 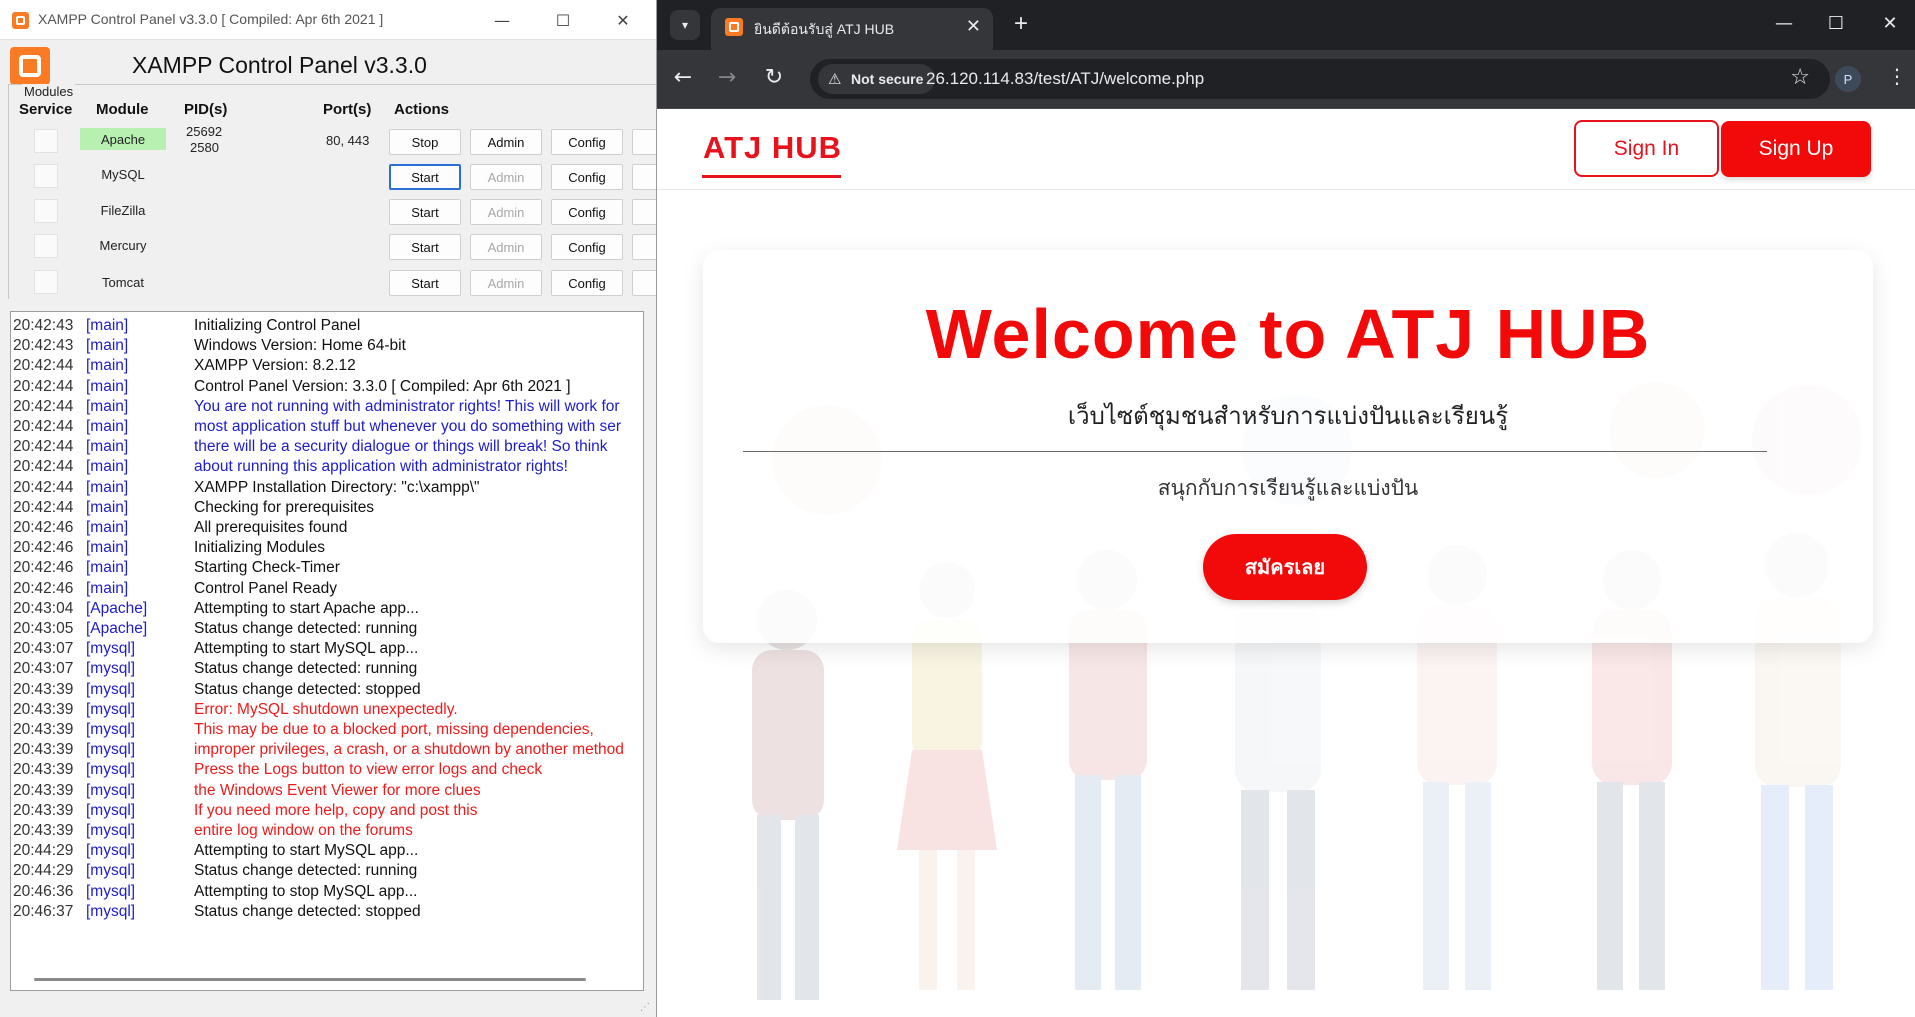 What do you see at coordinates (425, 212) in the screenshot?
I see `start-filezilla-button: Start` at bounding box center [425, 212].